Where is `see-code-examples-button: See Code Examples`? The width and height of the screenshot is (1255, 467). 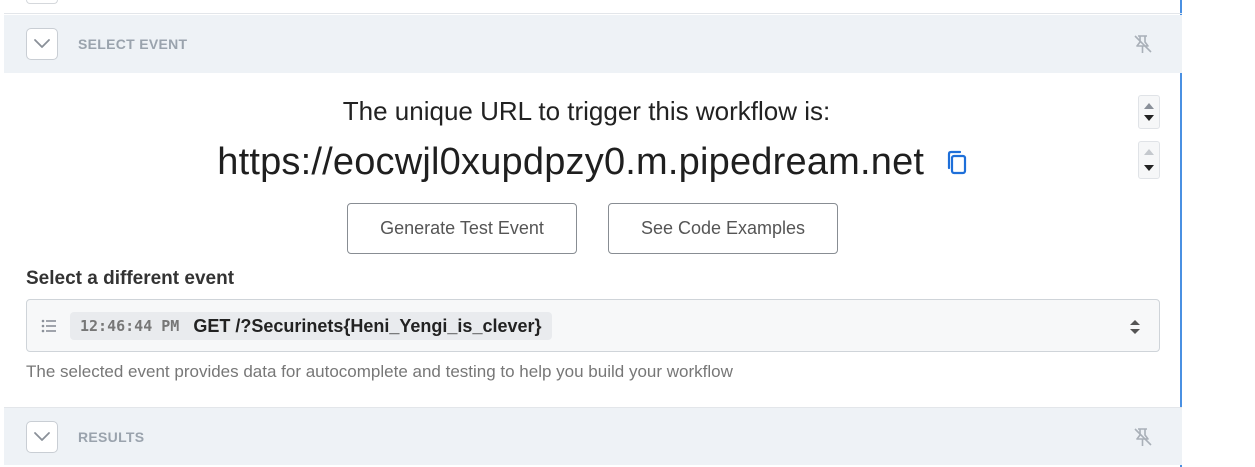
see-code-examples-button: See Code Examples is located at coordinates (723, 228).